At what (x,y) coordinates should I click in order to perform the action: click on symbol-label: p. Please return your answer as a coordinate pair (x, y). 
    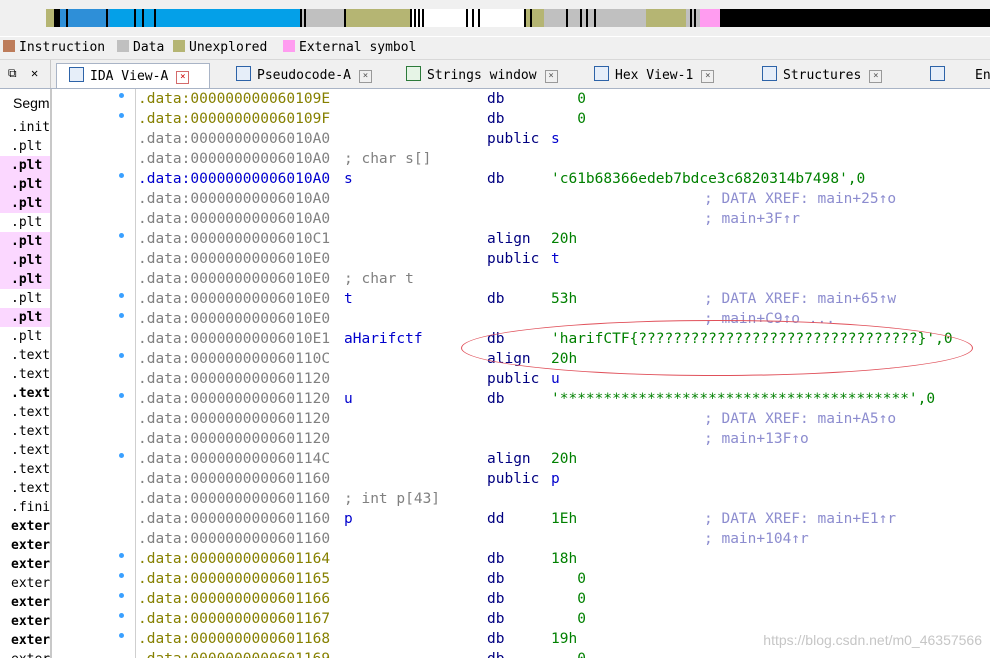
    Looking at the image, I should click on (348, 519).